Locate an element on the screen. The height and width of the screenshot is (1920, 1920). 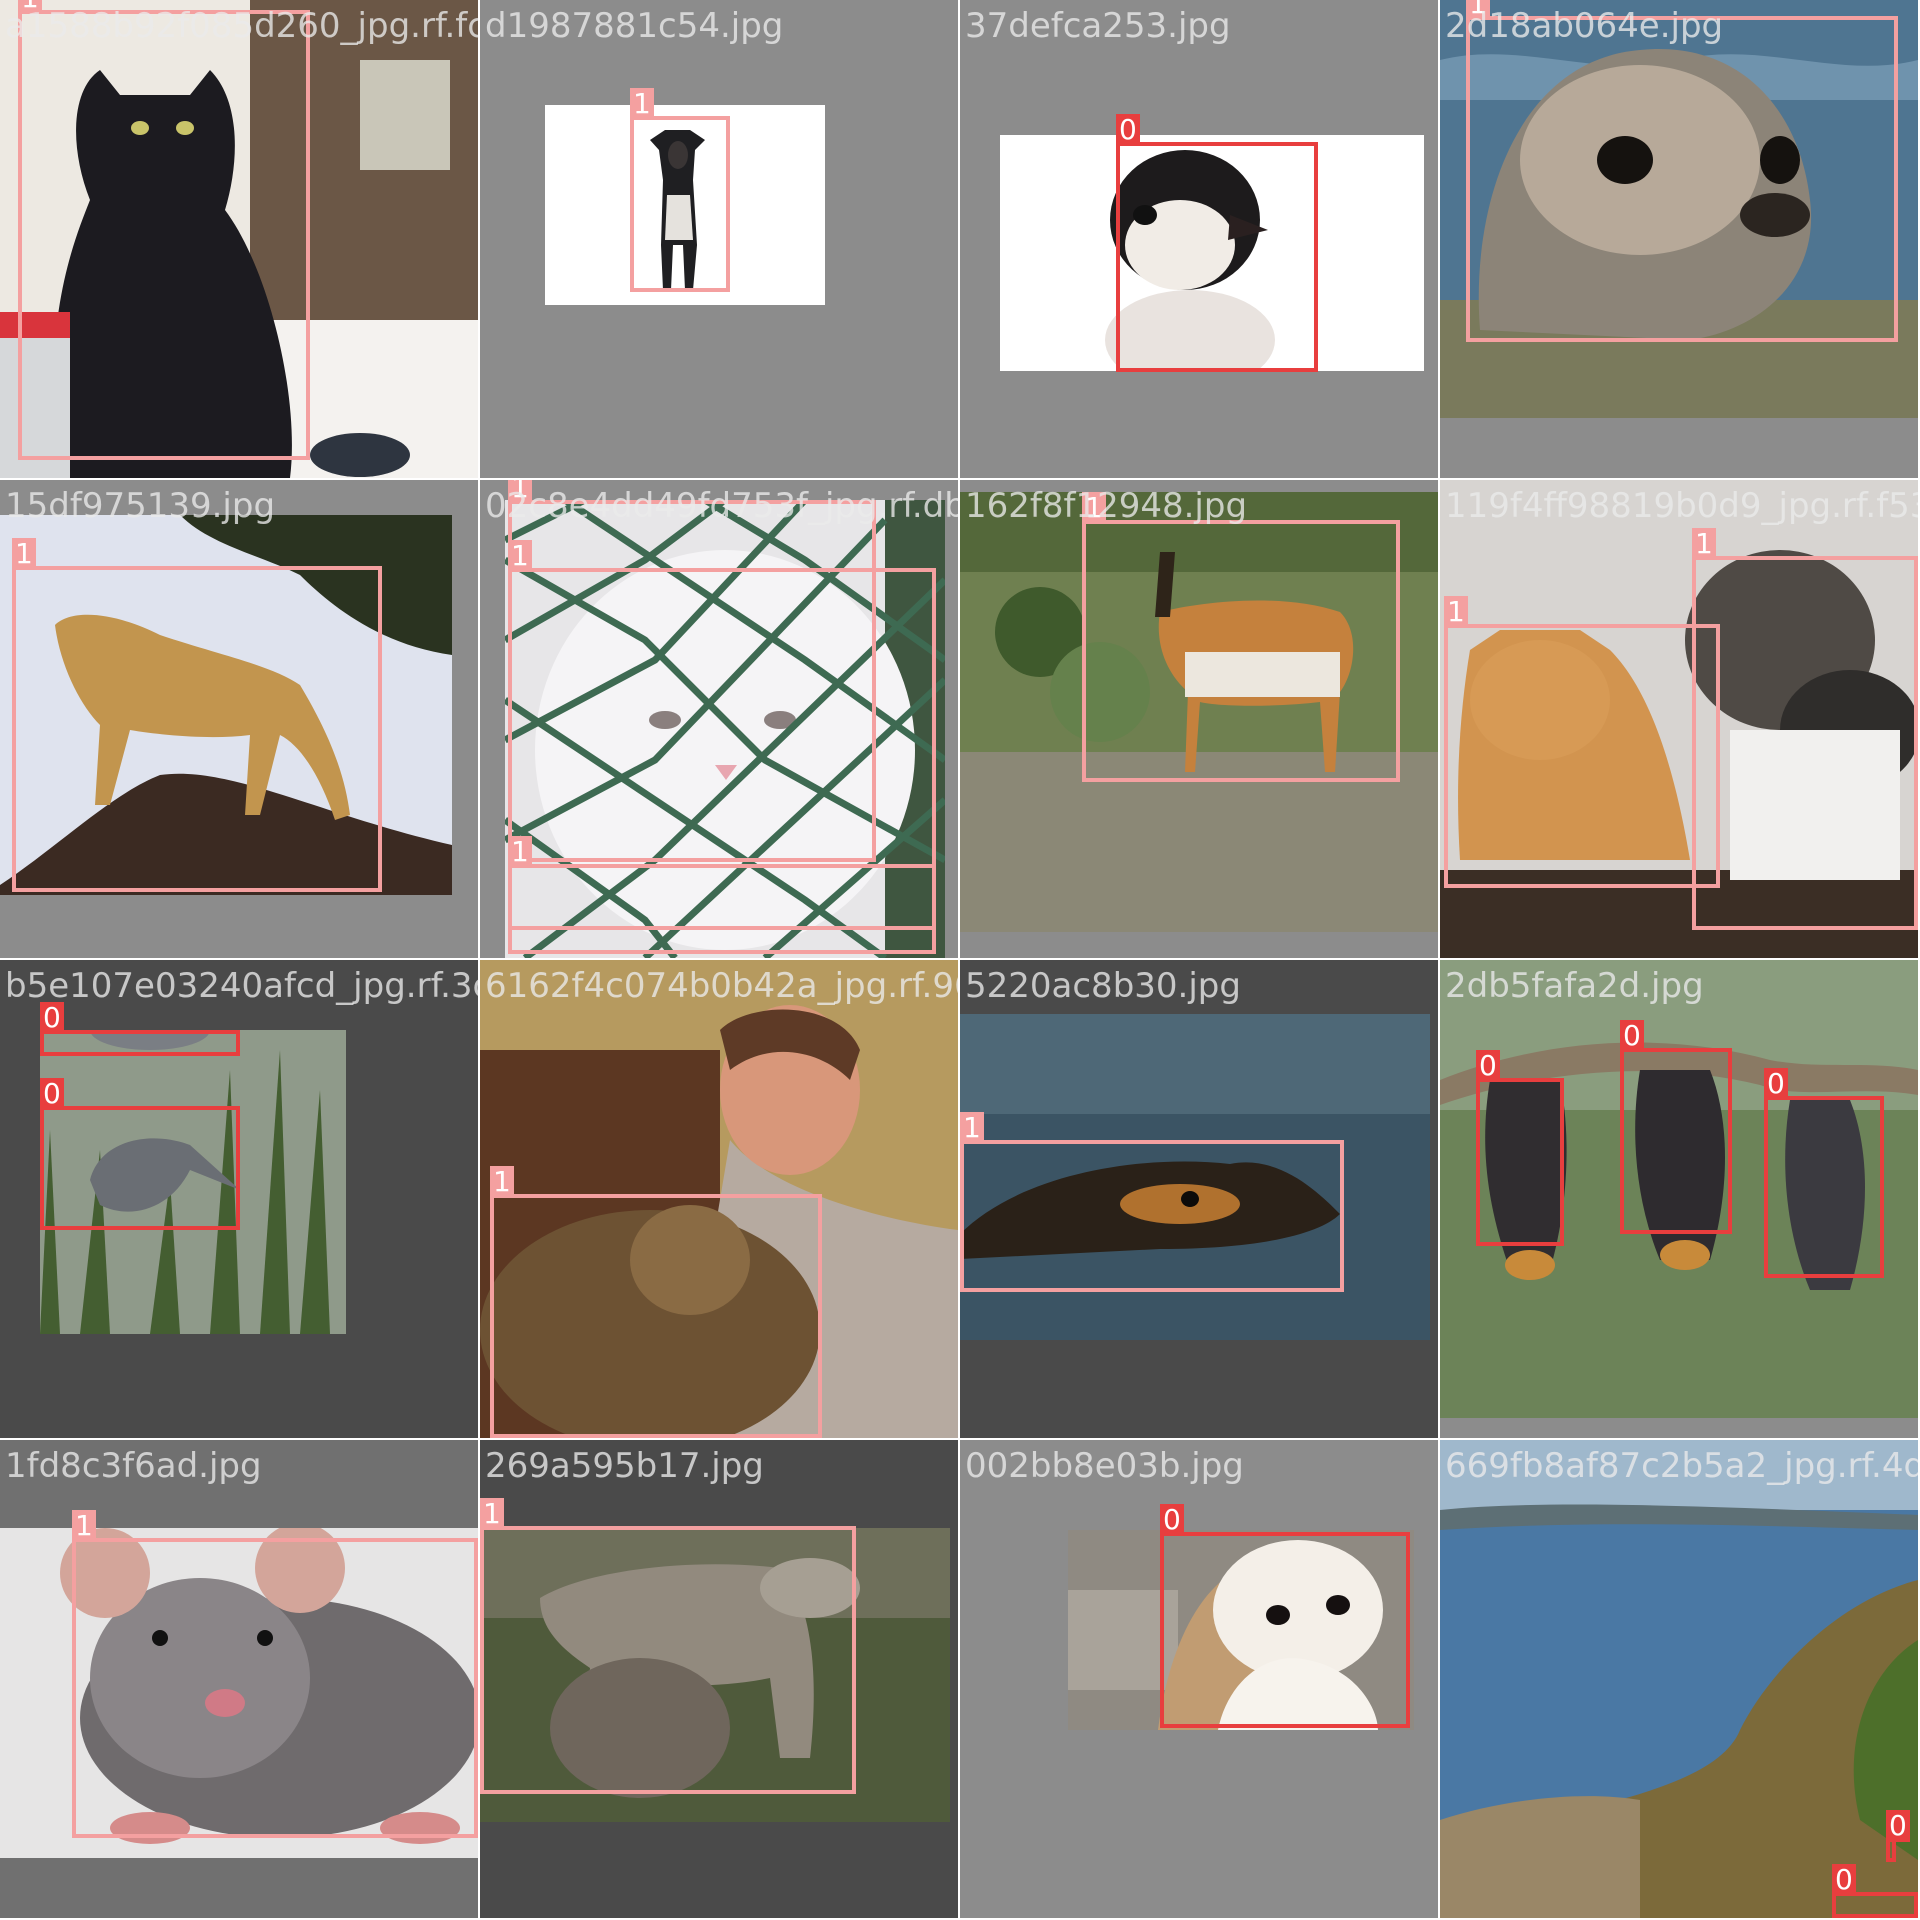
mosaic-tile-leopard: 15df975139.jpg 1 is located at coordinates (239, 719).